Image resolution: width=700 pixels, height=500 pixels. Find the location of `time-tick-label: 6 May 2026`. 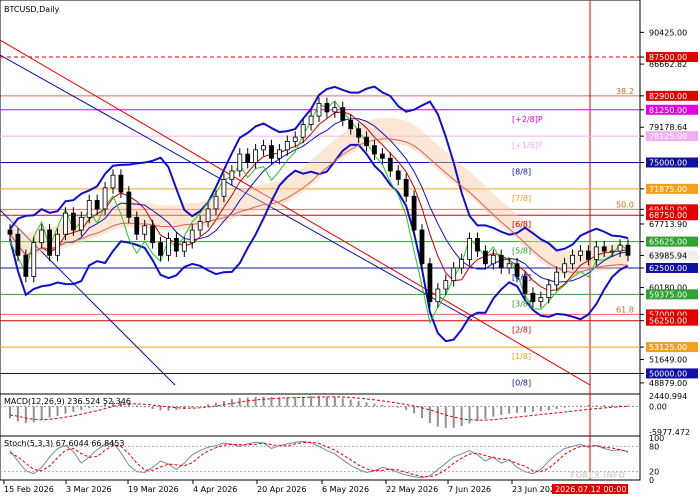

time-tick-label: 6 May 2026 is located at coordinates (345, 489).